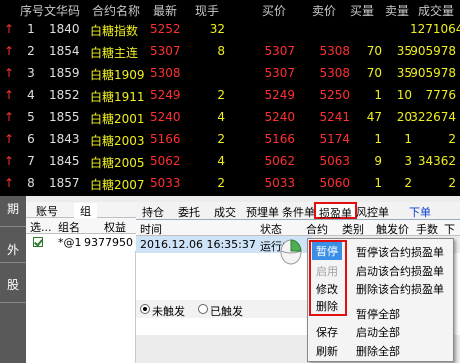 This screenshot has height=363, width=460. Describe the element at coordinates (362, 10) in the screenshot. I see `col-bid-qty: 买量` at that location.